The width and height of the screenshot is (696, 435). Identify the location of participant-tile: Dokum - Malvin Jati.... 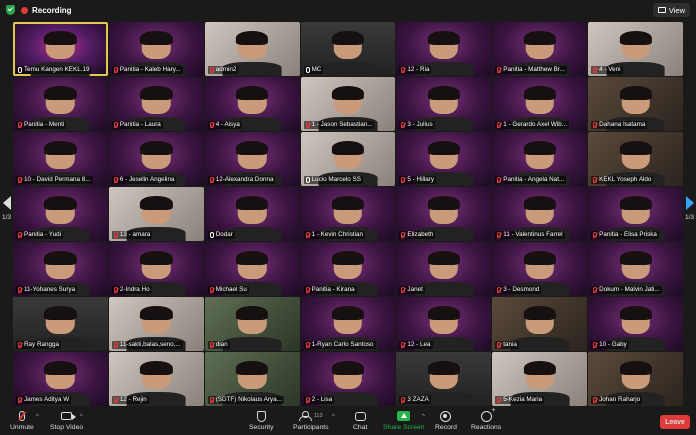
(635, 269).